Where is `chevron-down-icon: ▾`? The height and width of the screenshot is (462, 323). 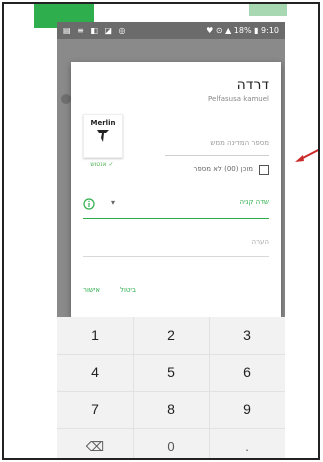
chevron-down-icon: ▾ is located at coordinates (116, 204).